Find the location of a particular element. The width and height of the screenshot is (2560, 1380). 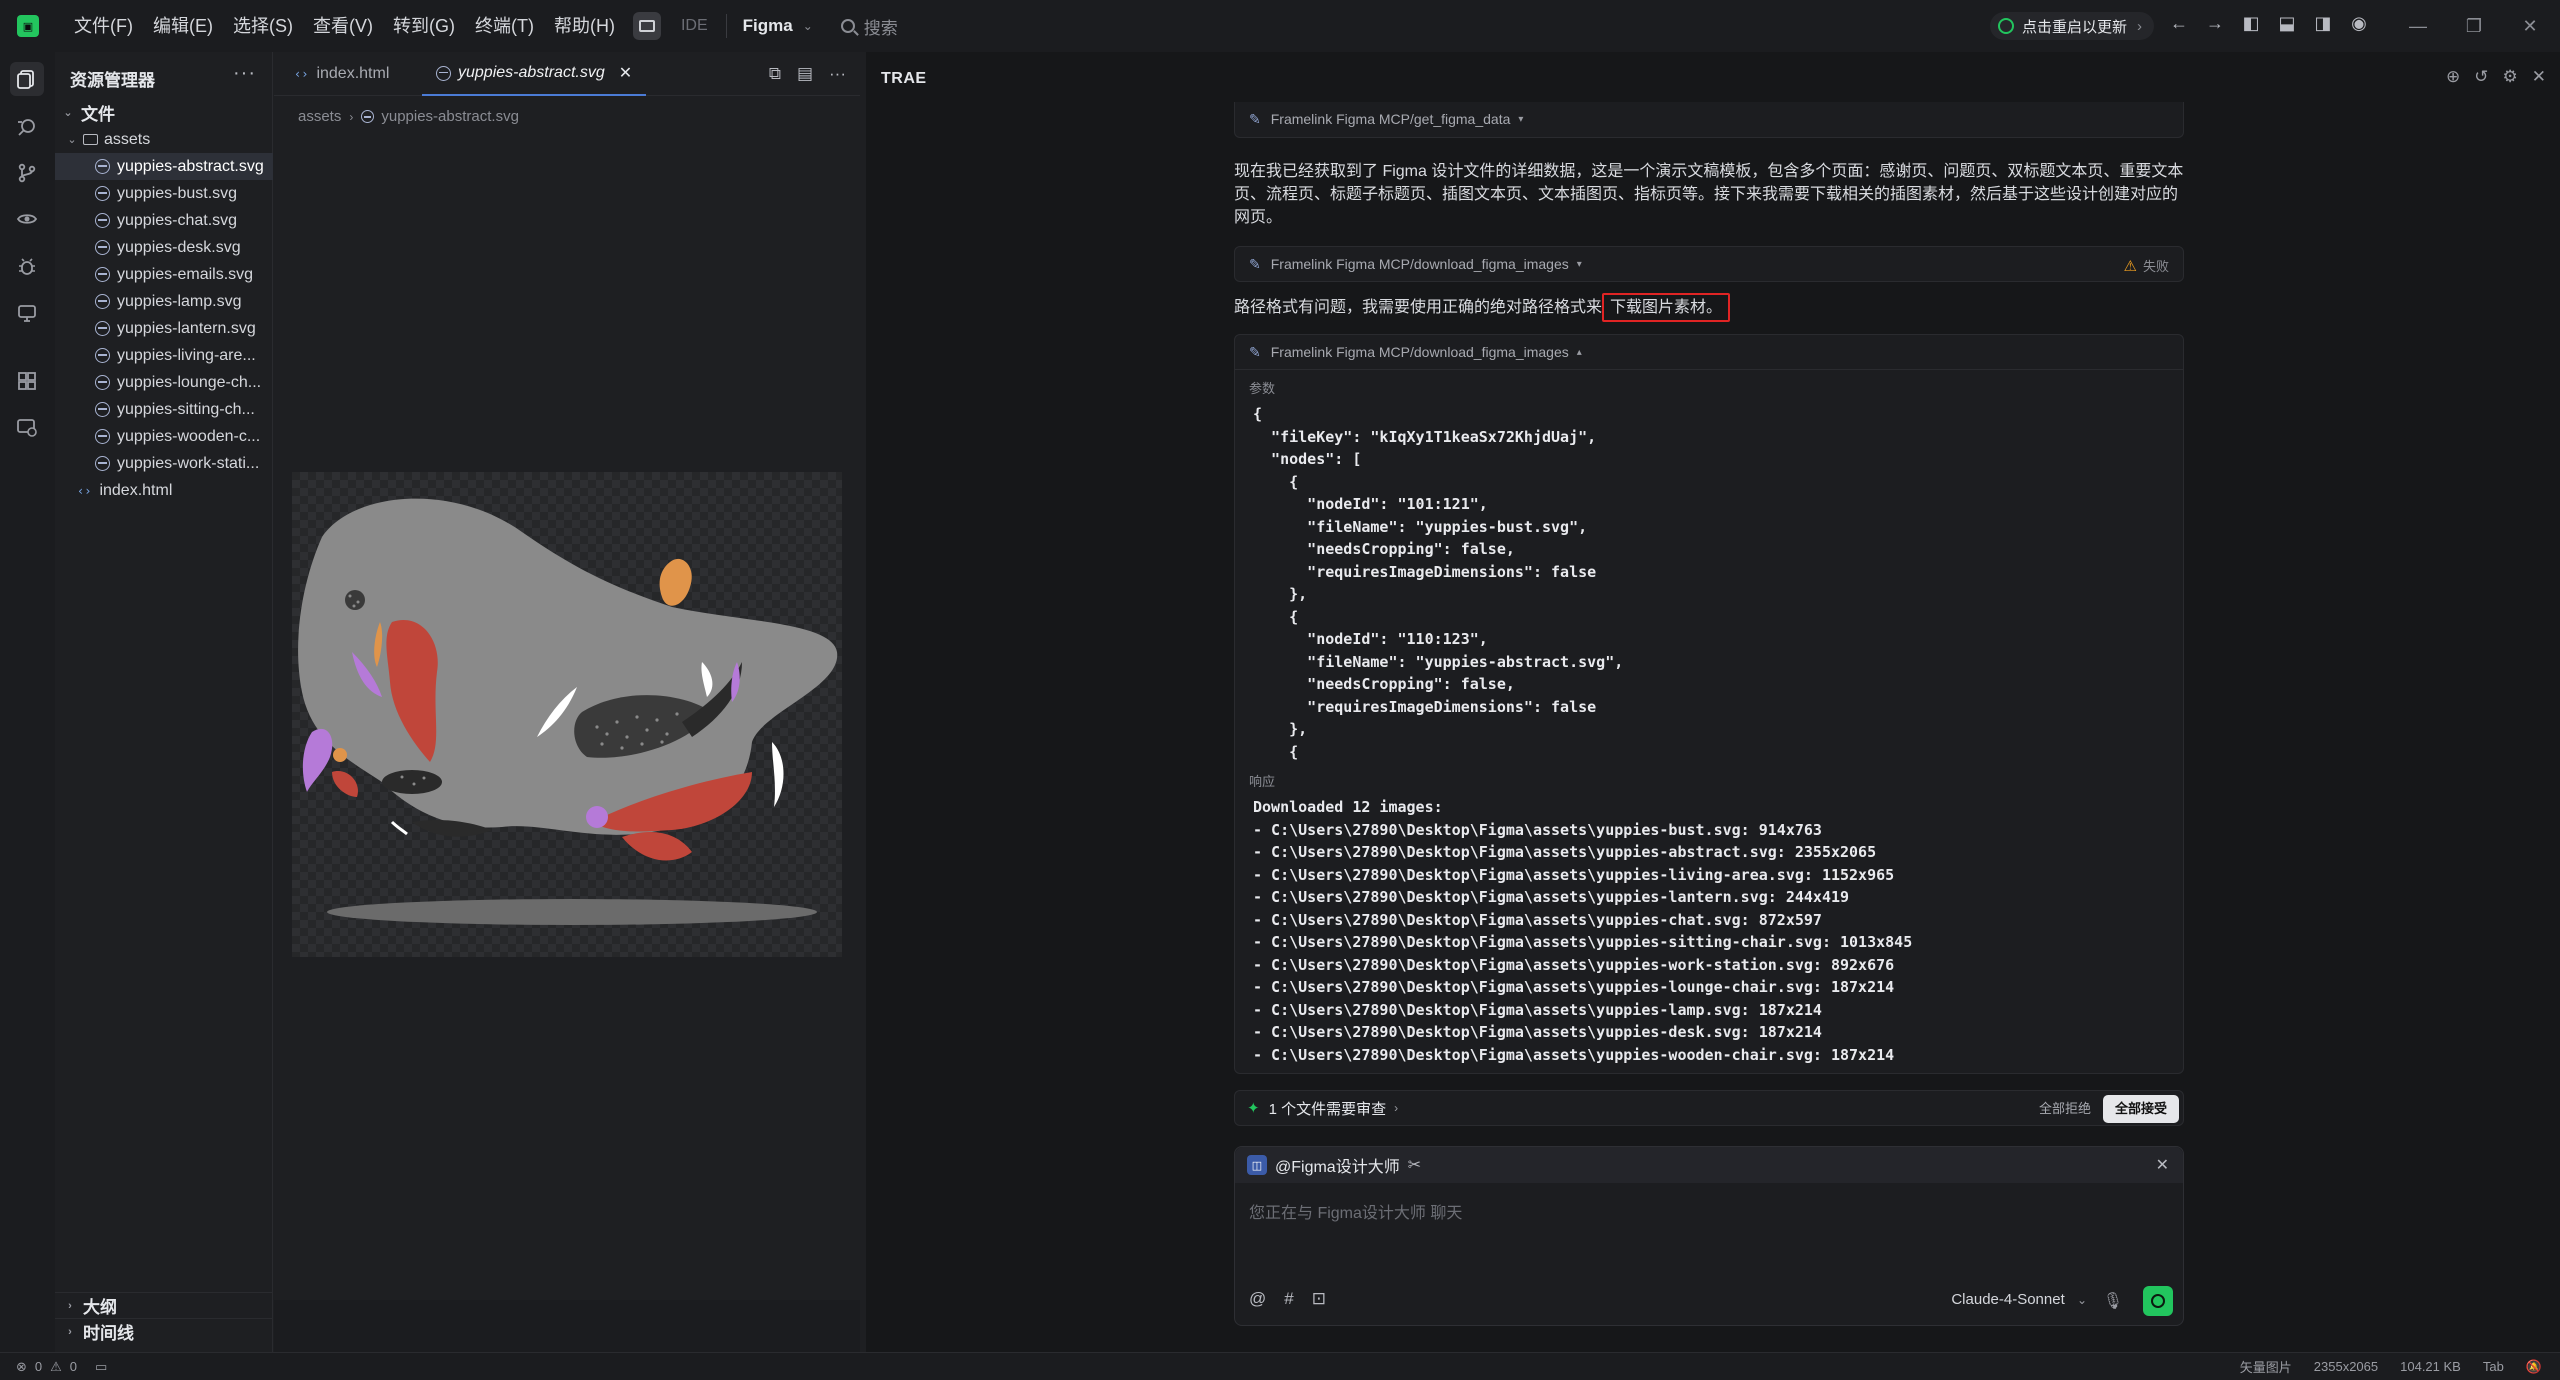

explorer-icon is located at coordinates (27, 79).